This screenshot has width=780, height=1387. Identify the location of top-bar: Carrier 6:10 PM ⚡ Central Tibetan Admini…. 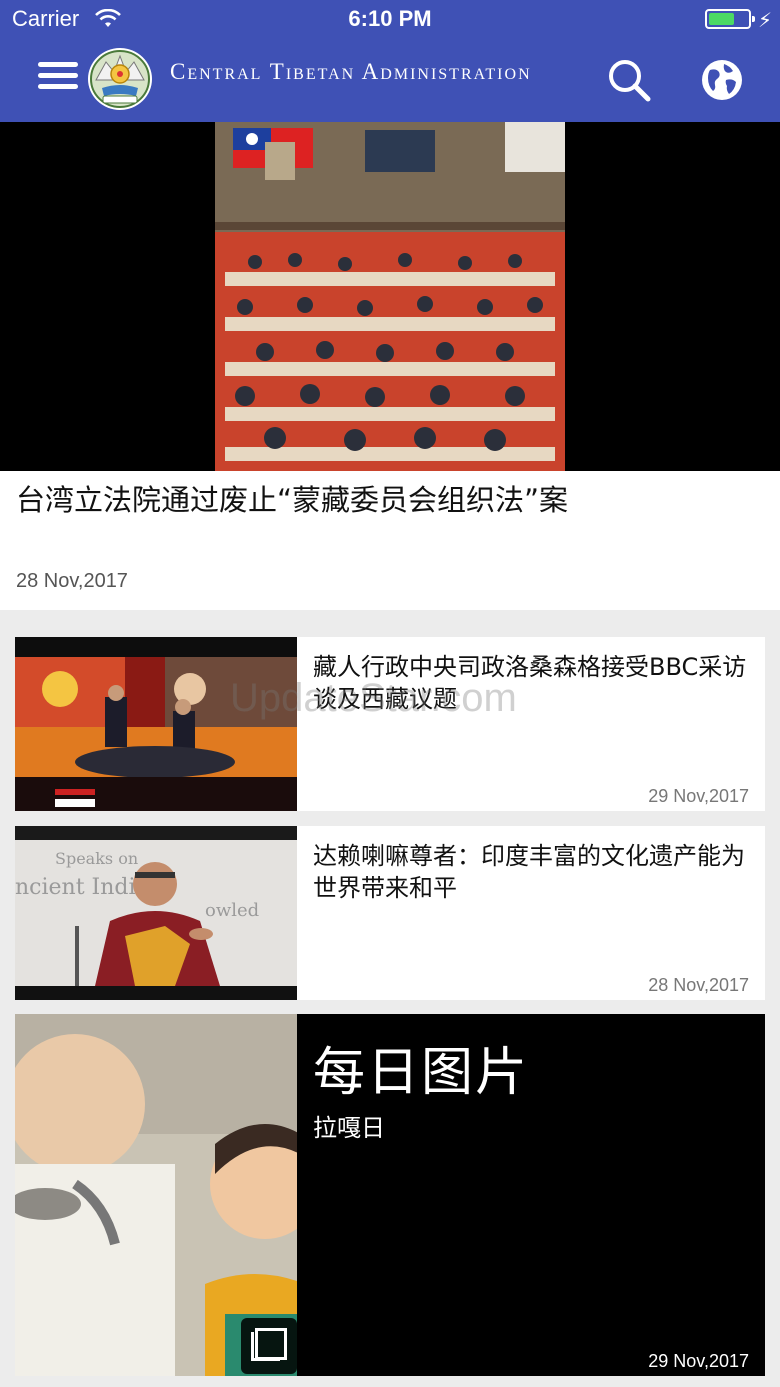
(390, 61).